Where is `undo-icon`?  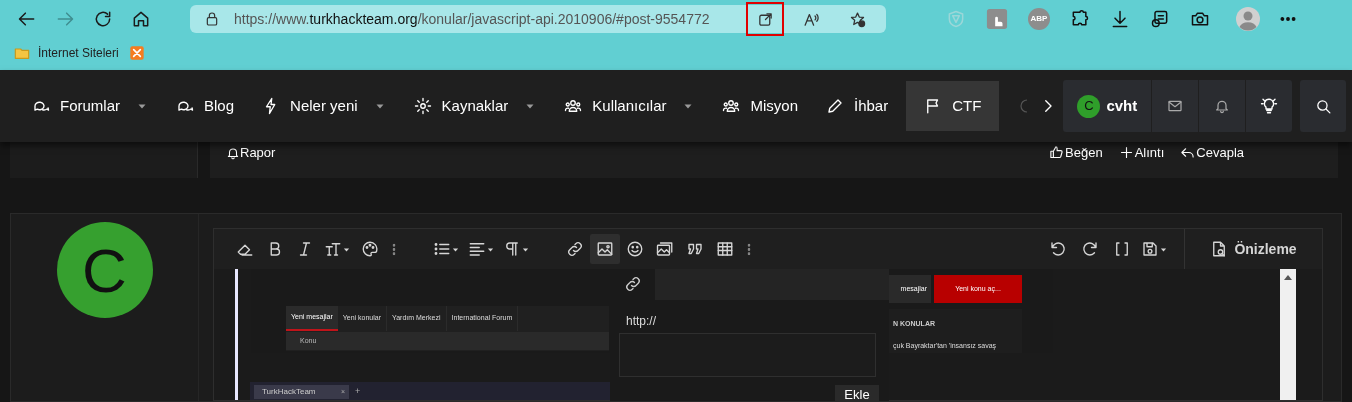
undo-icon is located at coordinates (1058, 249).